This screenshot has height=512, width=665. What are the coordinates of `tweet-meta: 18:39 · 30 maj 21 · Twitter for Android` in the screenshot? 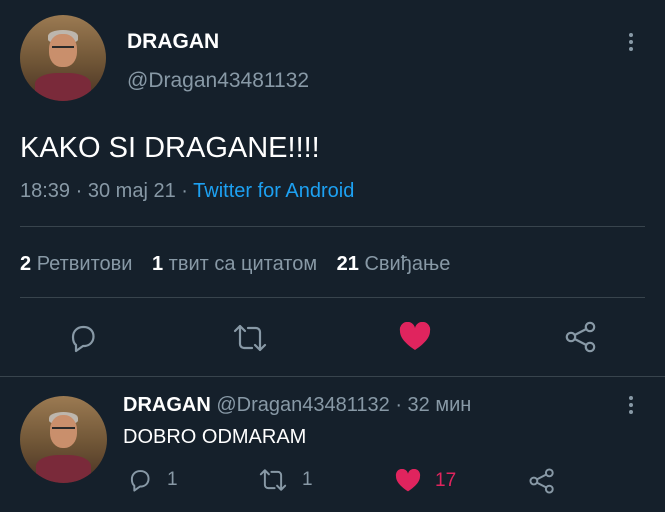 It's located at (187, 191).